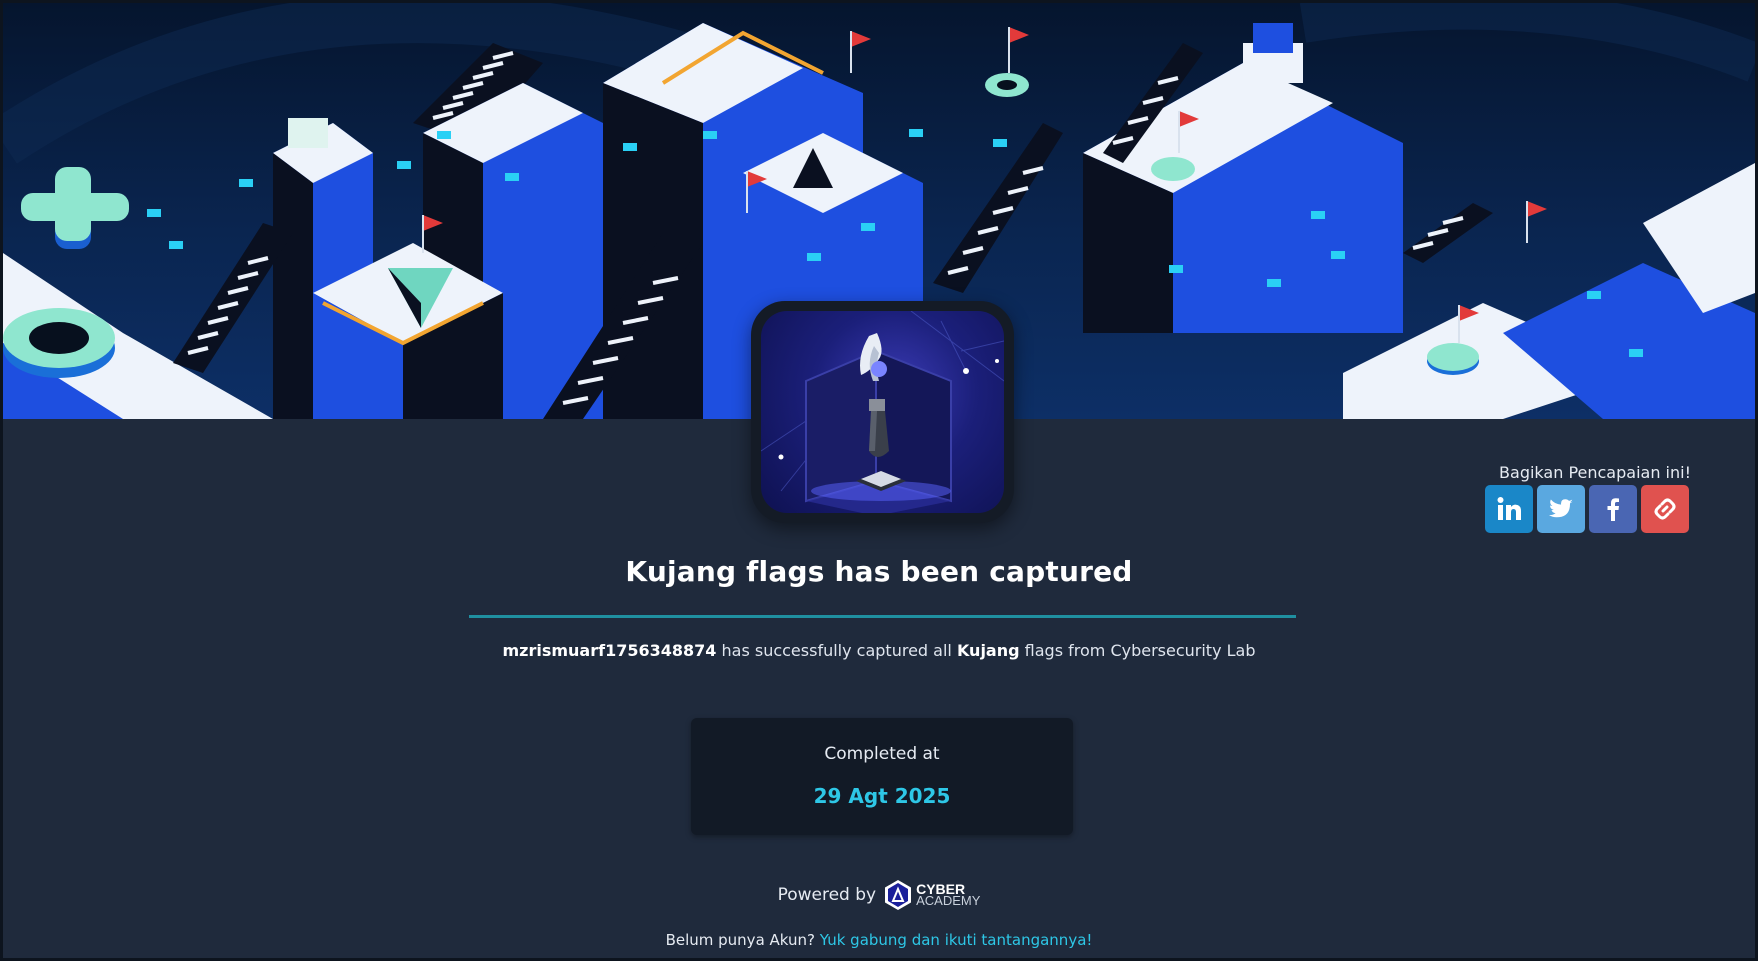 The height and width of the screenshot is (961, 1758). I want to click on share-label: Bagikan Pencapaian ini!, so click(1595, 472).